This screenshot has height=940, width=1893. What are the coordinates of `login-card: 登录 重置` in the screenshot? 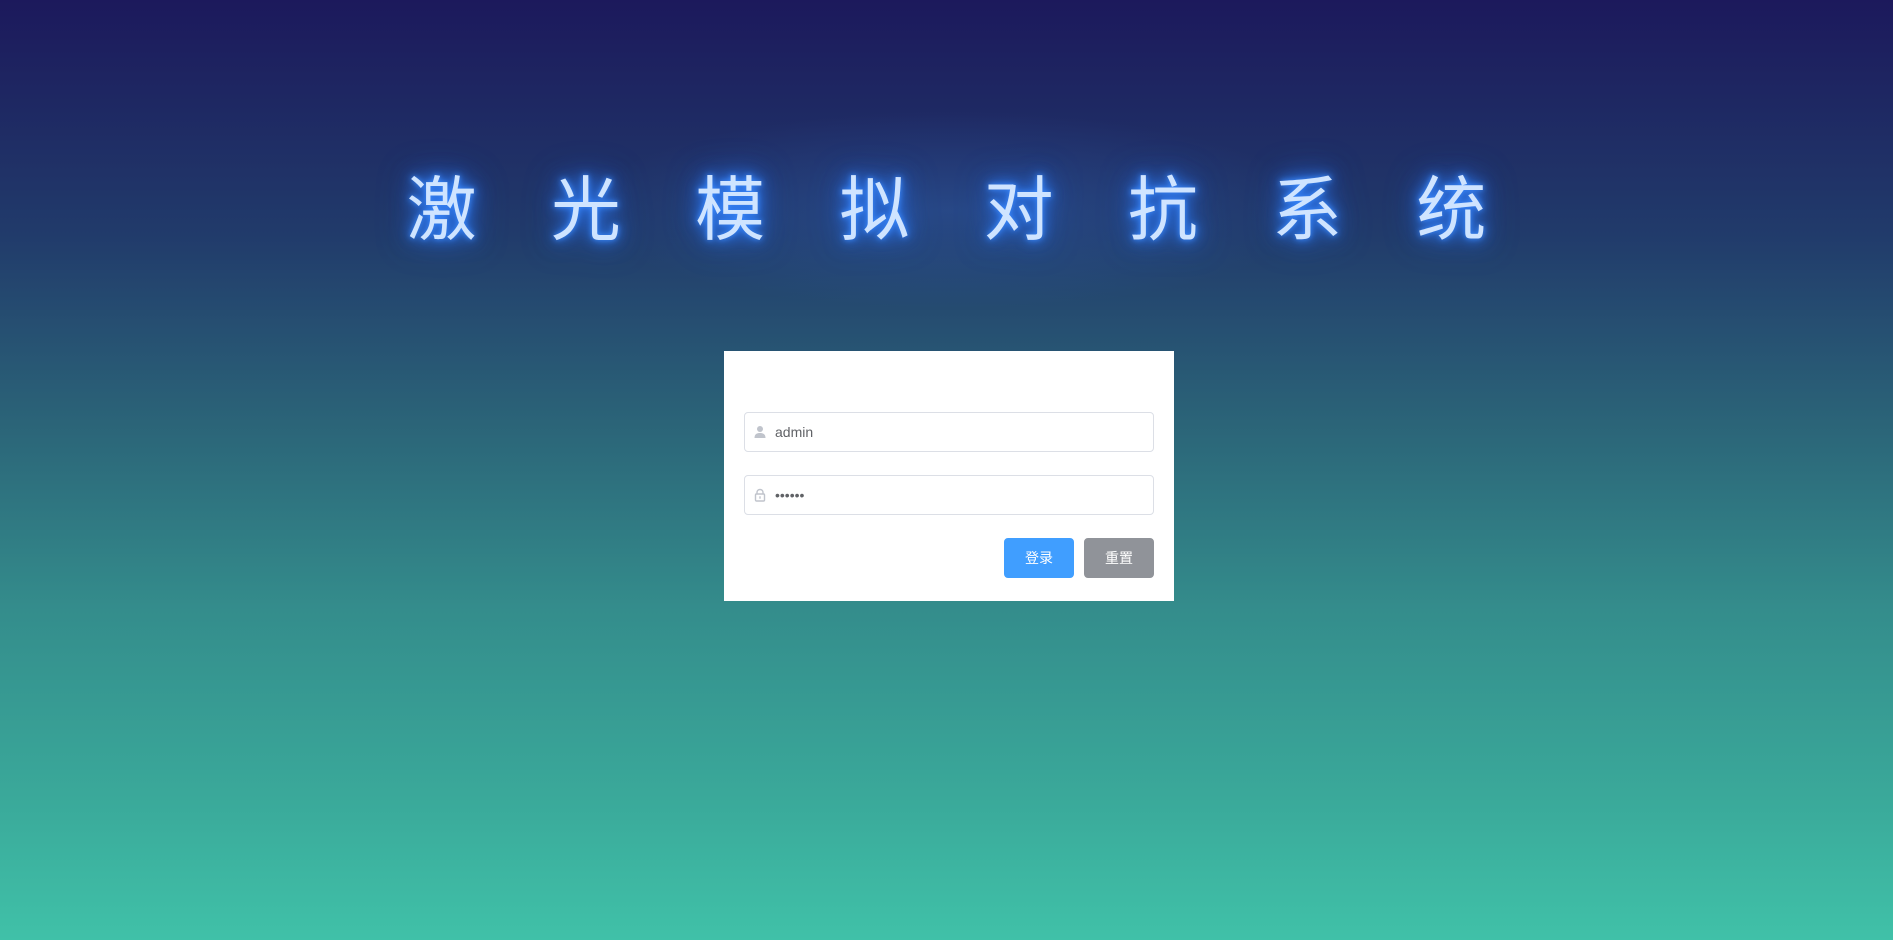 It's located at (949, 476).